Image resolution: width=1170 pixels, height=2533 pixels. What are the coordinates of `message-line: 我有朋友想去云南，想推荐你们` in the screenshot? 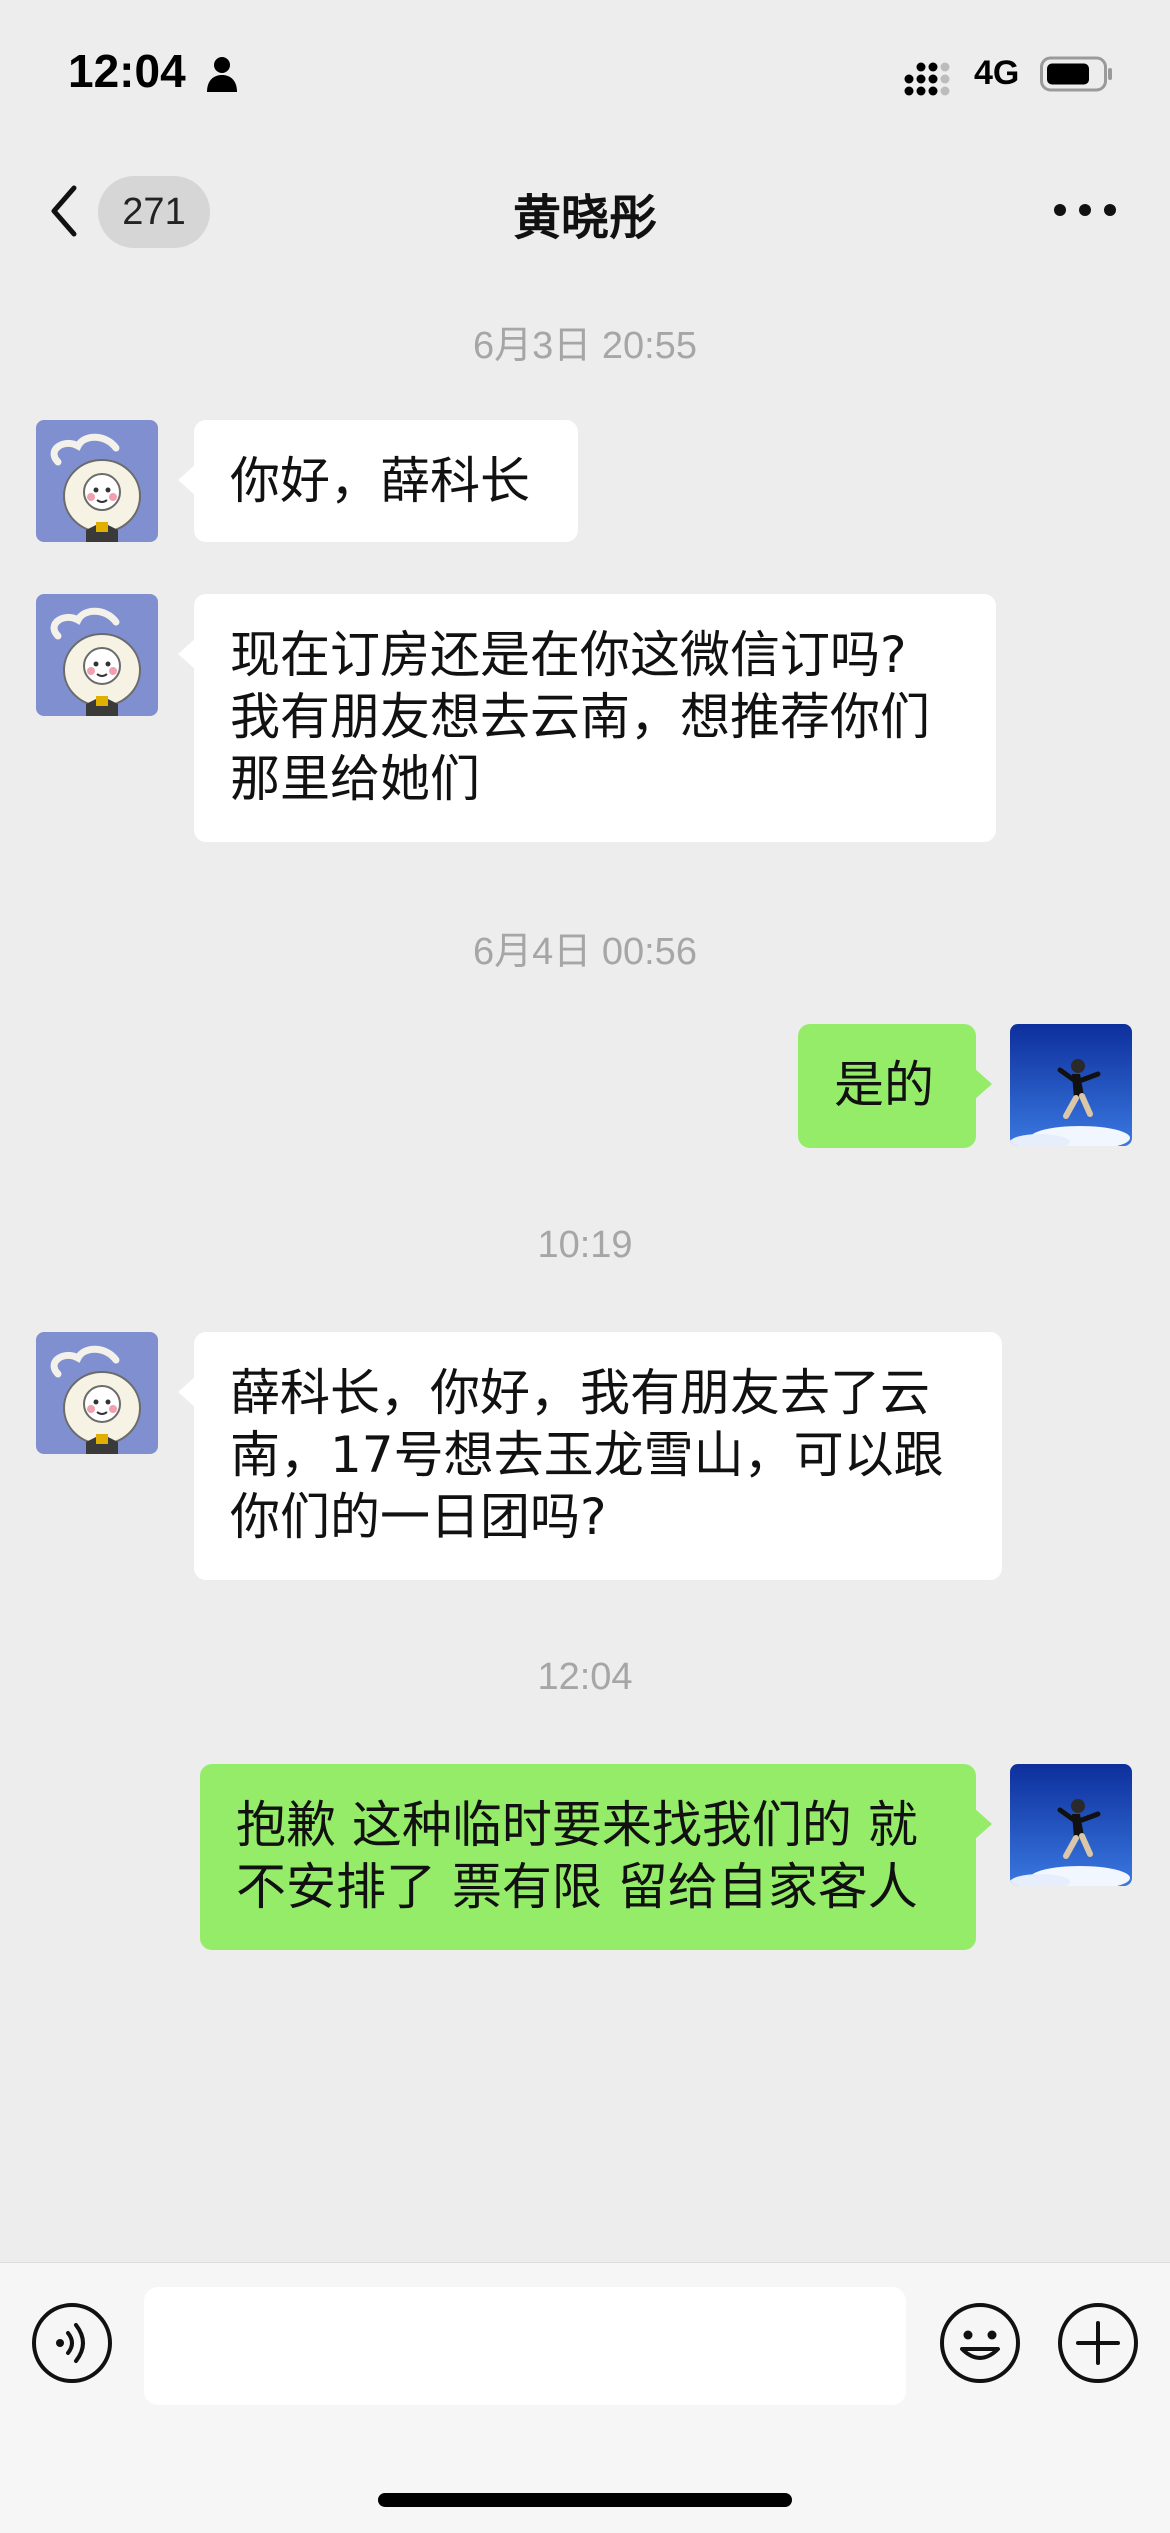 It's located at (580, 717).